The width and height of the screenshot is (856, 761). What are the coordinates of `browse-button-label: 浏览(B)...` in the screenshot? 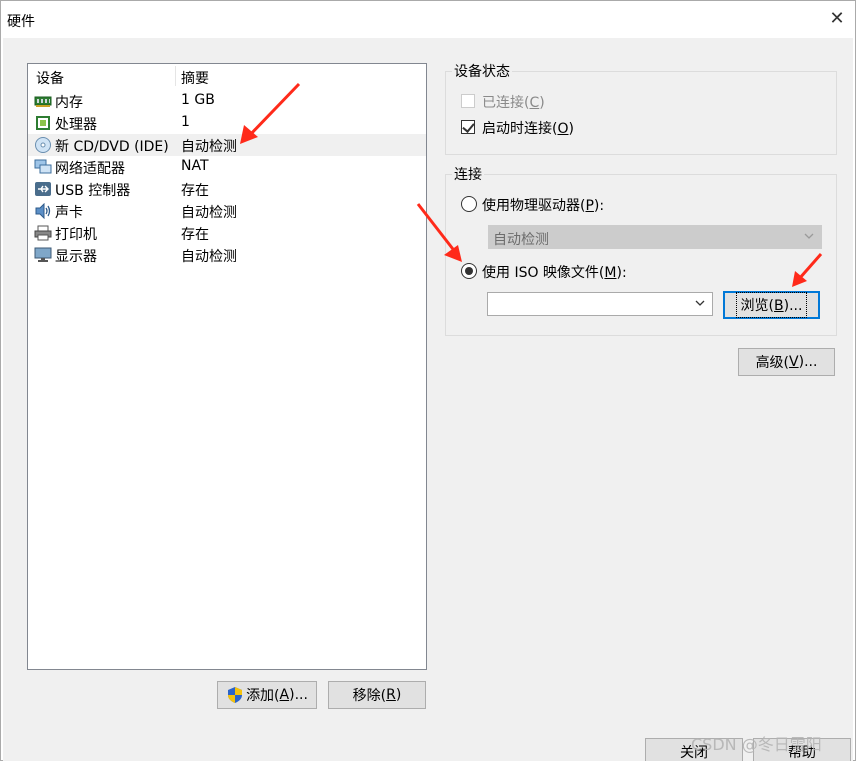 It's located at (771, 305).